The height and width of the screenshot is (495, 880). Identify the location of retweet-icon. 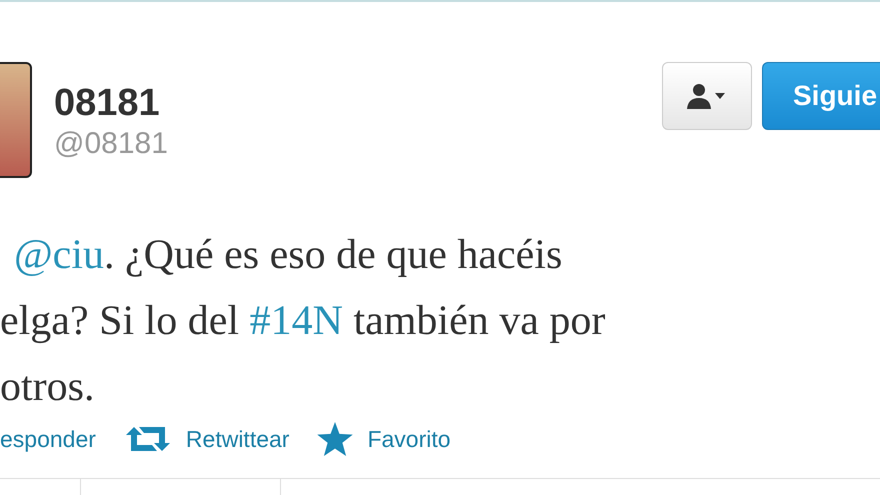
(148, 439).